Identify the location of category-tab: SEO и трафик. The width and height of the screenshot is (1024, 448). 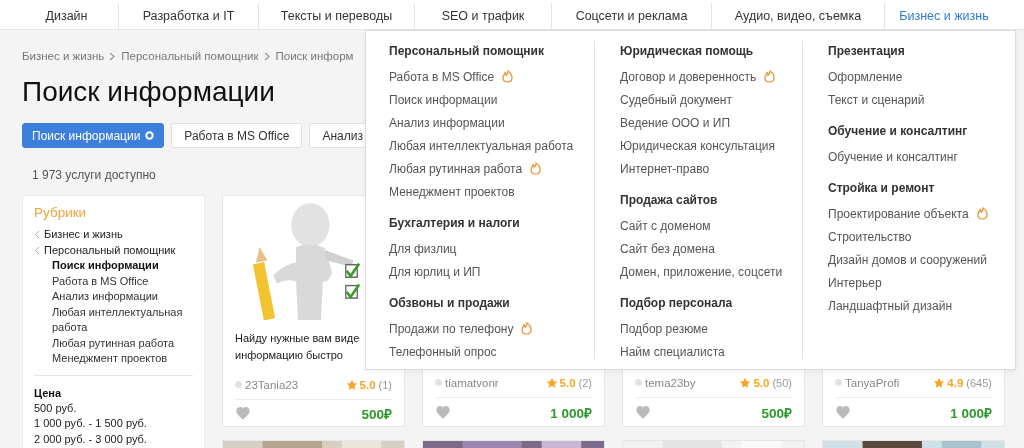
(483, 16).